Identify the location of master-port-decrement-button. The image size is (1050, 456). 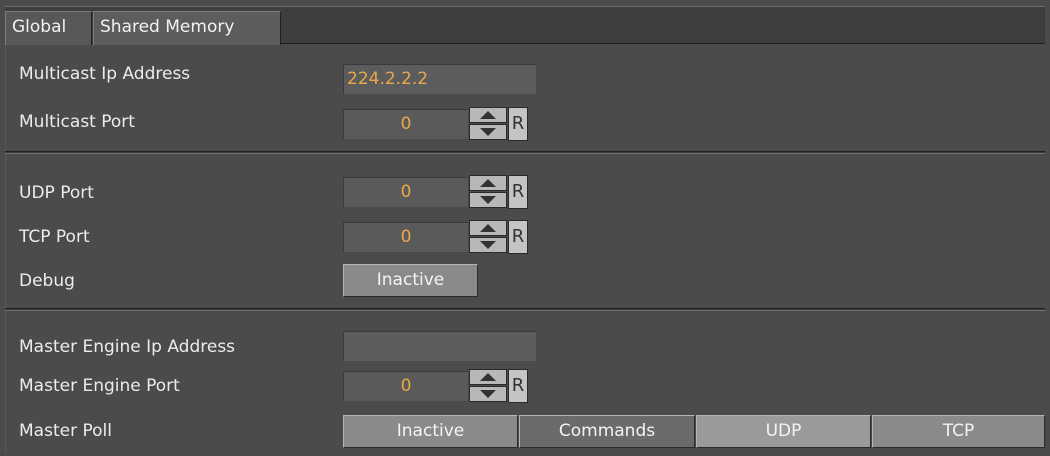
(488, 394).